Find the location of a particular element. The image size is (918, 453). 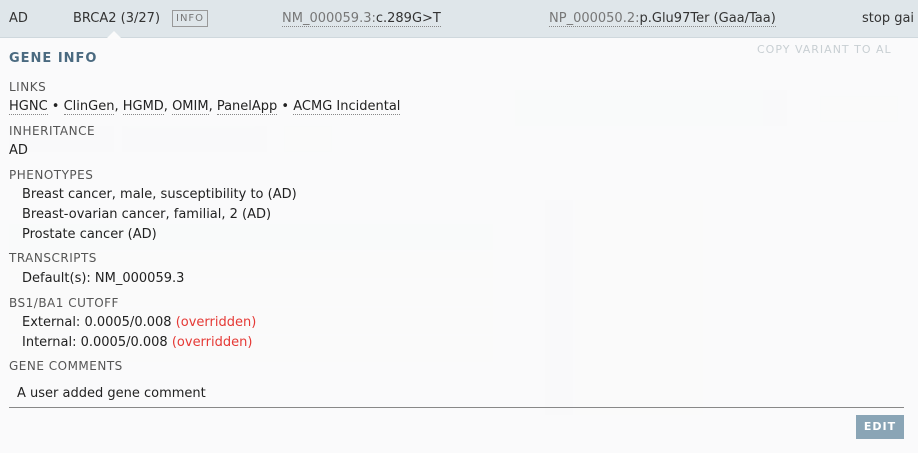

external-cutoff-value: External: 0.0005/0.008 is located at coordinates (97, 322).